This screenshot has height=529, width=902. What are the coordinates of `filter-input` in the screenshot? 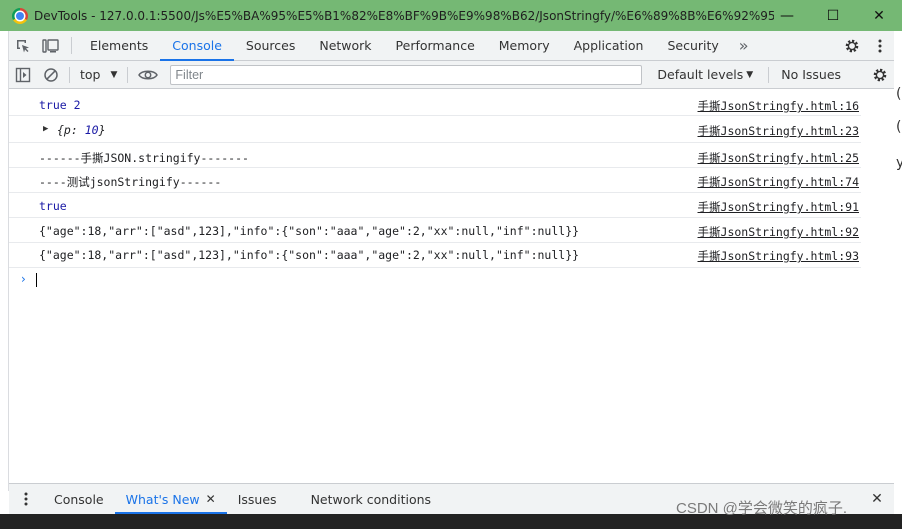 It's located at (406, 74).